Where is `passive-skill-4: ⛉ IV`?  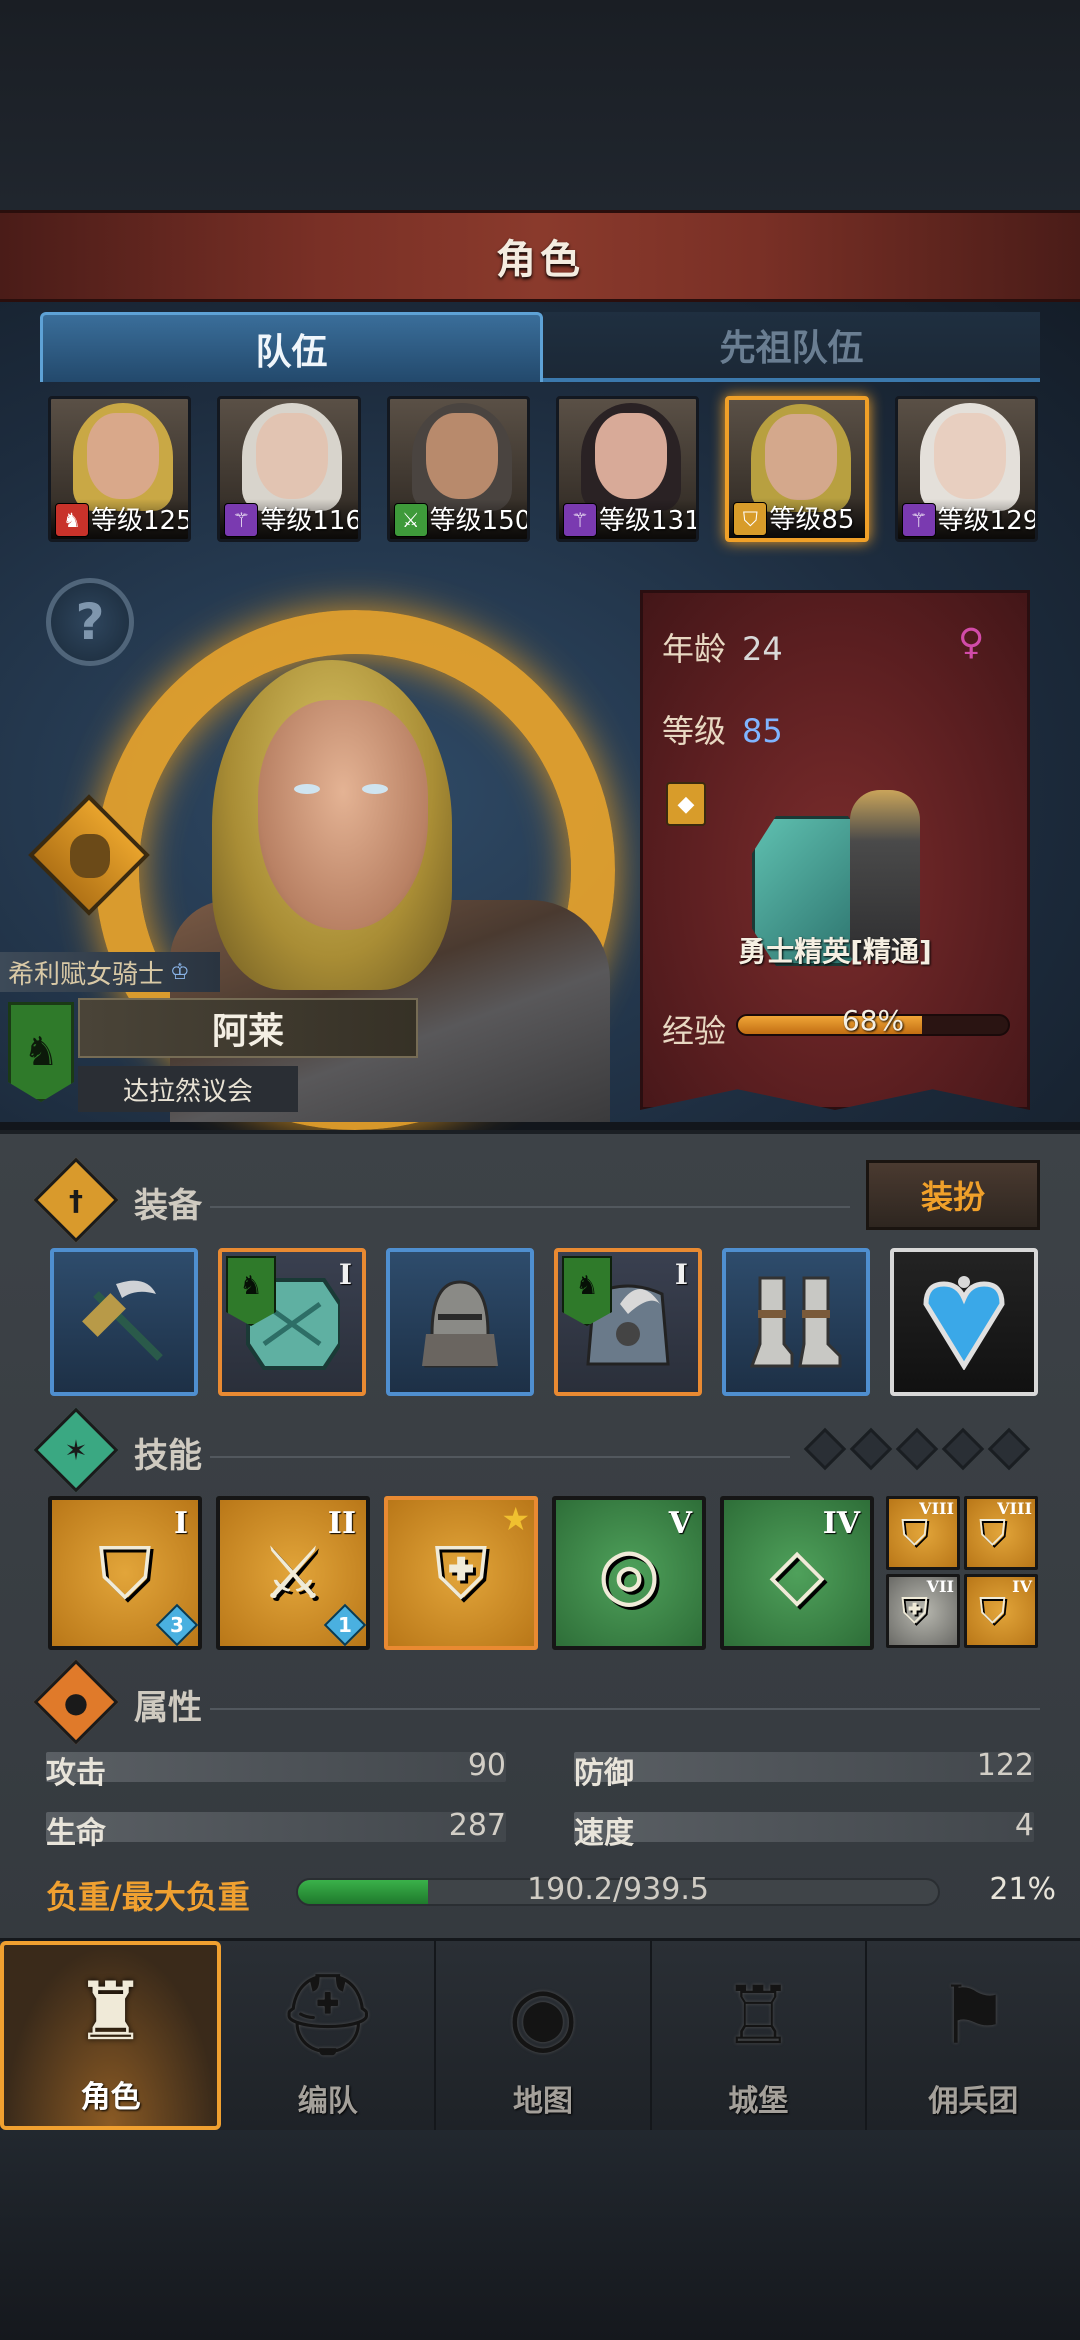 passive-skill-4: ⛉ IV is located at coordinates (1001, 1611).